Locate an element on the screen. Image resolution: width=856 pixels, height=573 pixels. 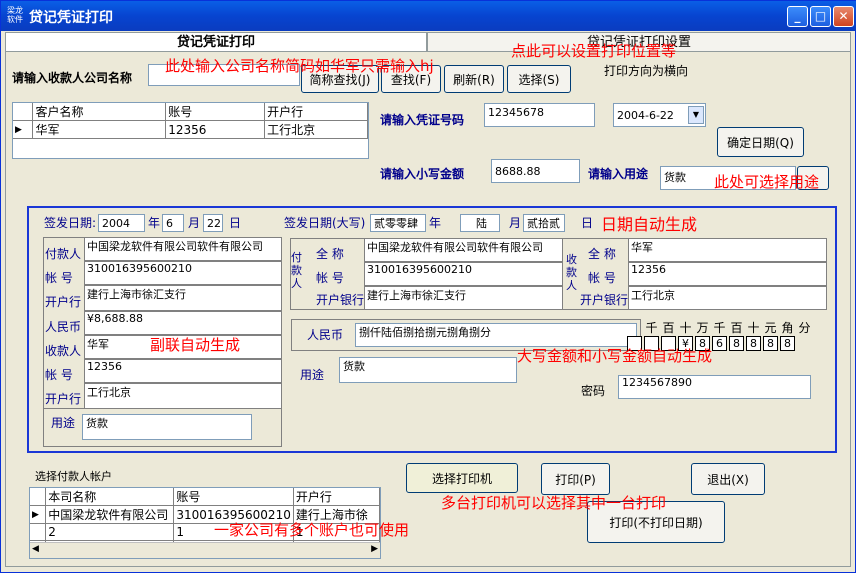
month-field: 6 is located at coordinates (173, 223).